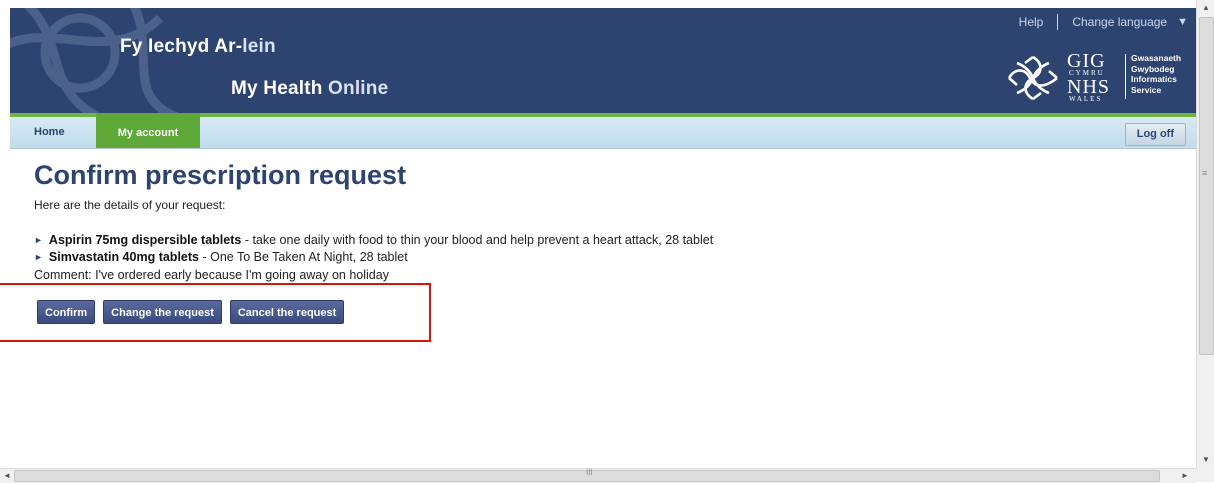  I want to click on brand-welsh-highlight: lein, so click(259, 46).